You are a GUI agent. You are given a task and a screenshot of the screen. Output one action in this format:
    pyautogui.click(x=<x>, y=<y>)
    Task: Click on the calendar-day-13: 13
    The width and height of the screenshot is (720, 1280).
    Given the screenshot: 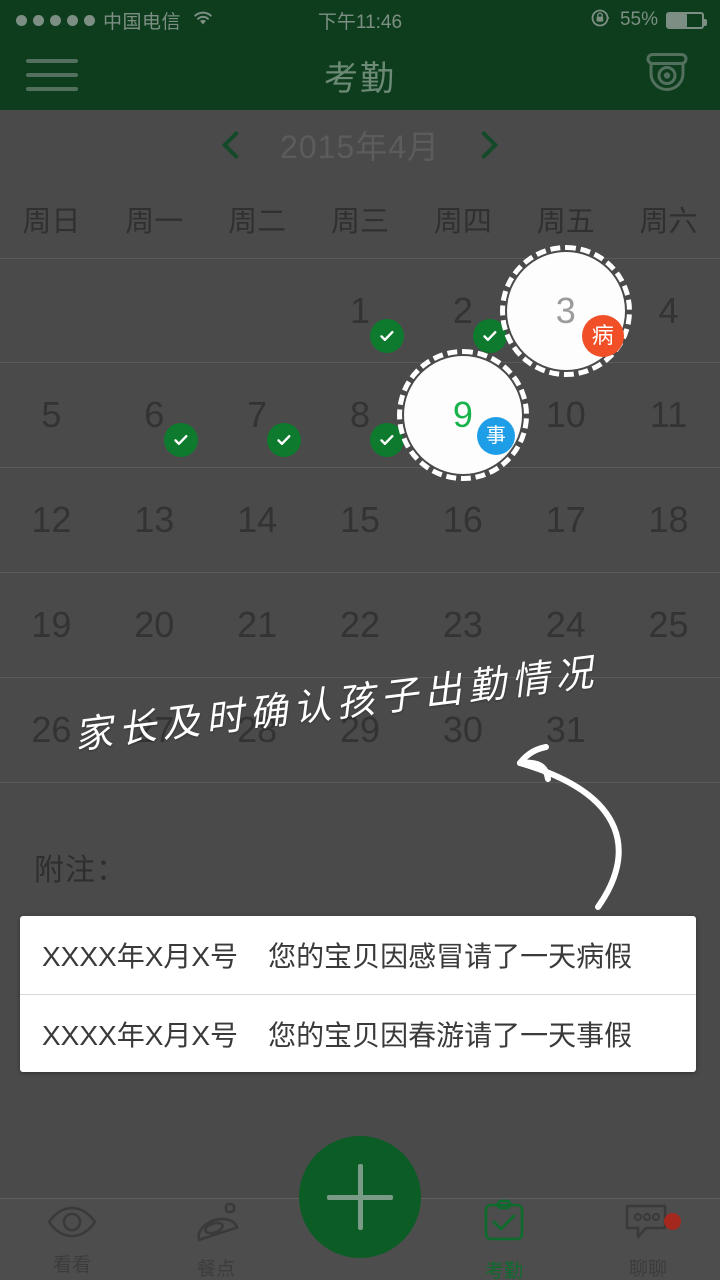 What is the action you would take?
    pyautogui.click(x=154, y=520)
    